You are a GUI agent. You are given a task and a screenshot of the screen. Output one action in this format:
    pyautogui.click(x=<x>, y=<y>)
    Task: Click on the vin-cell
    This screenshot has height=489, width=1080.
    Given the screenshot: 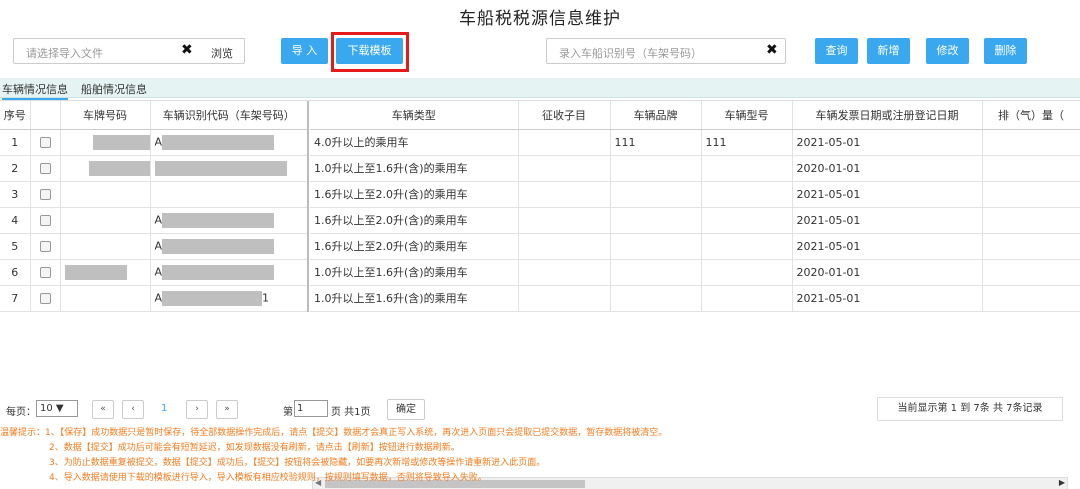 What is the action you would take?
    pyautogui.click(x=229, y=168)
    